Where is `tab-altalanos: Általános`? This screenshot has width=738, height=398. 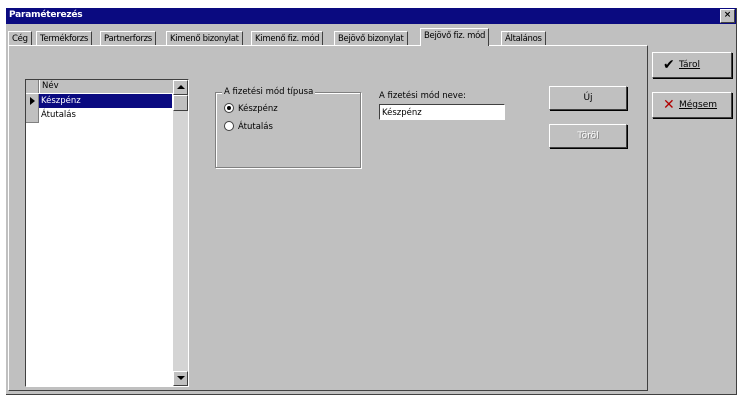 tab-altalanos: Általános is located at coordinates (523, 38).